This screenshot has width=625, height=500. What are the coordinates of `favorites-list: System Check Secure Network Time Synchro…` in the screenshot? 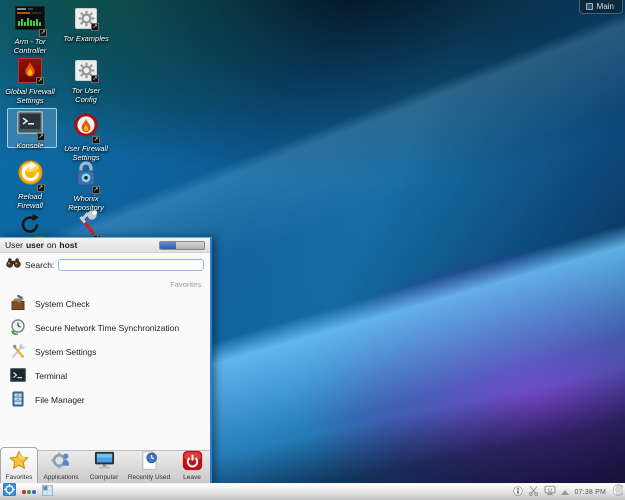 It's located at (105, 352).